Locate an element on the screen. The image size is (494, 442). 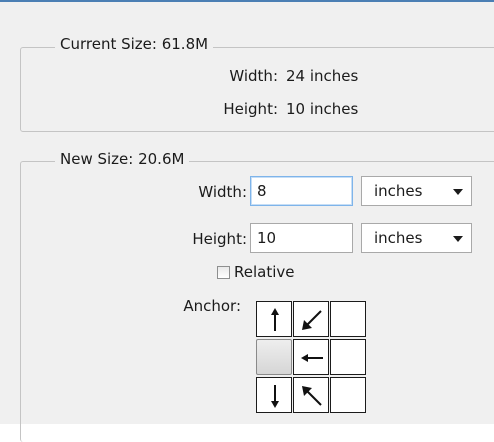
new-height-input is located at coordinates (301, 238).